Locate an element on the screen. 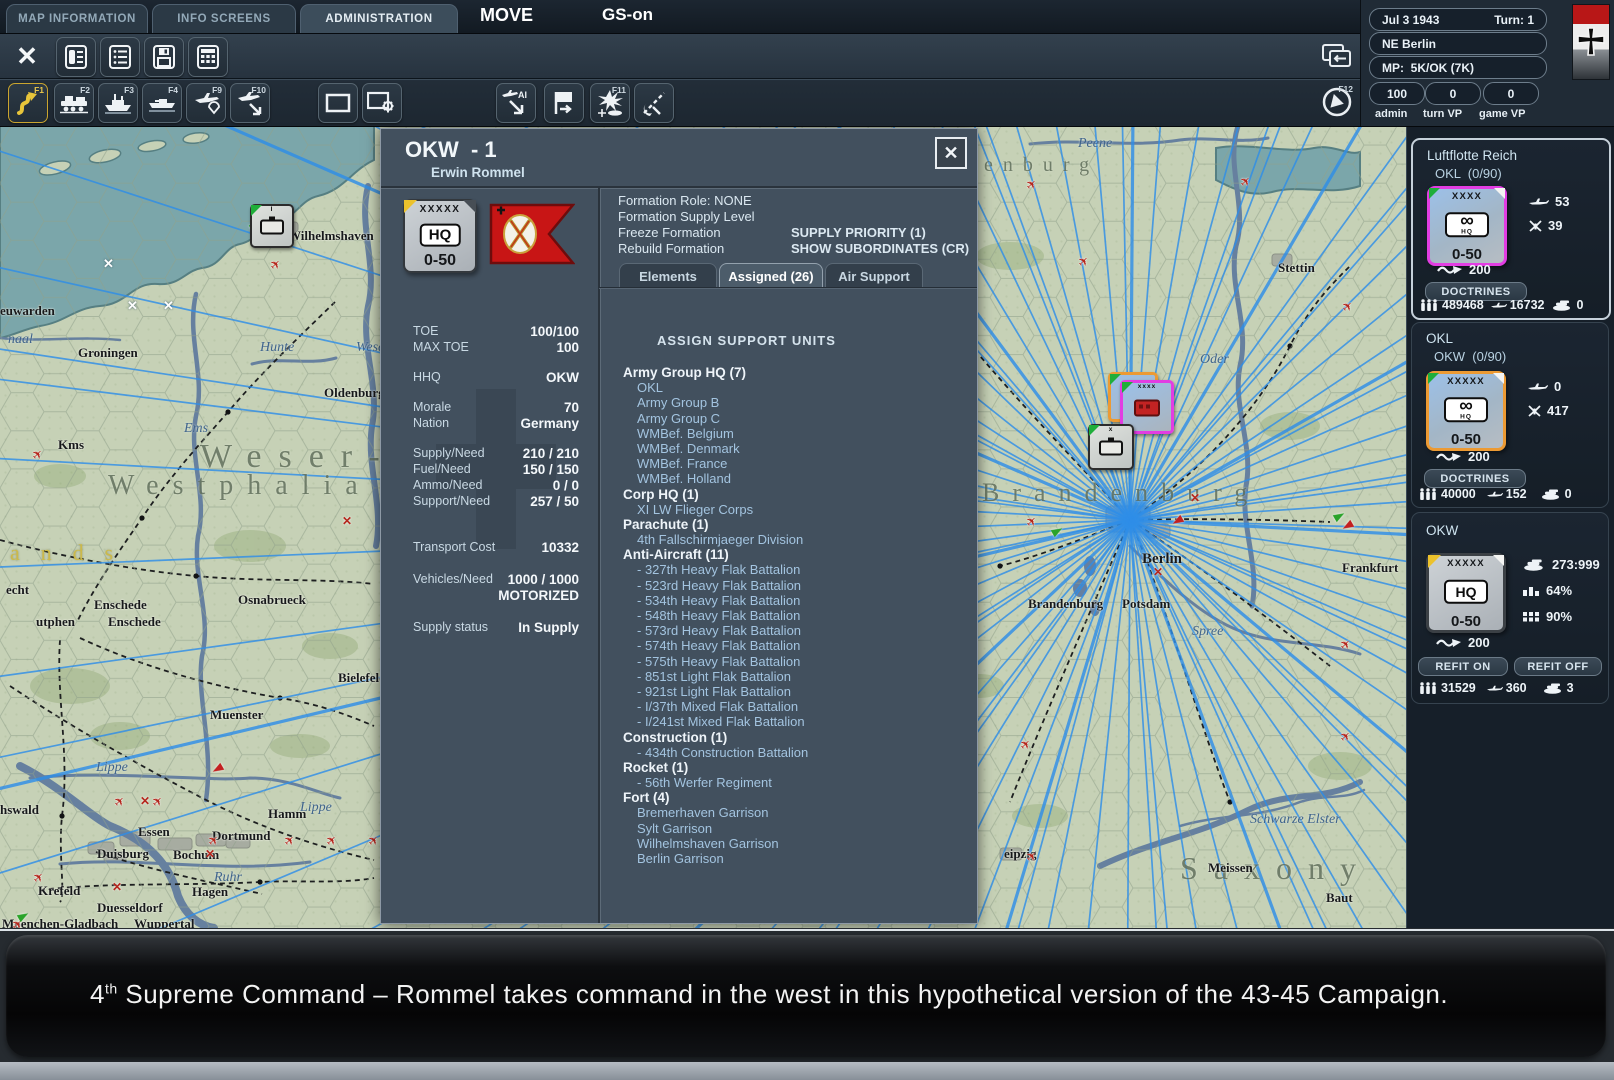  tab-air-support: Air Support is located at coordinates (874, 275).